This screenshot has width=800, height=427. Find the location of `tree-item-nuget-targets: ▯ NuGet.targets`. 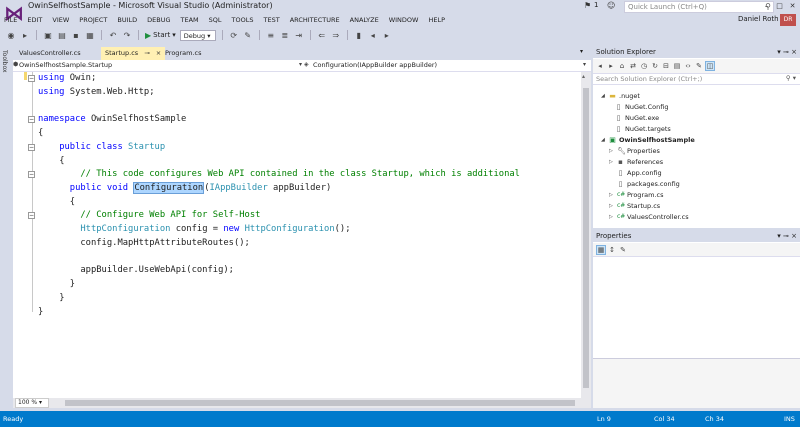

tree-item-nuget-targets: ▯ NuGet.targets is located at coordinates (643, 129).